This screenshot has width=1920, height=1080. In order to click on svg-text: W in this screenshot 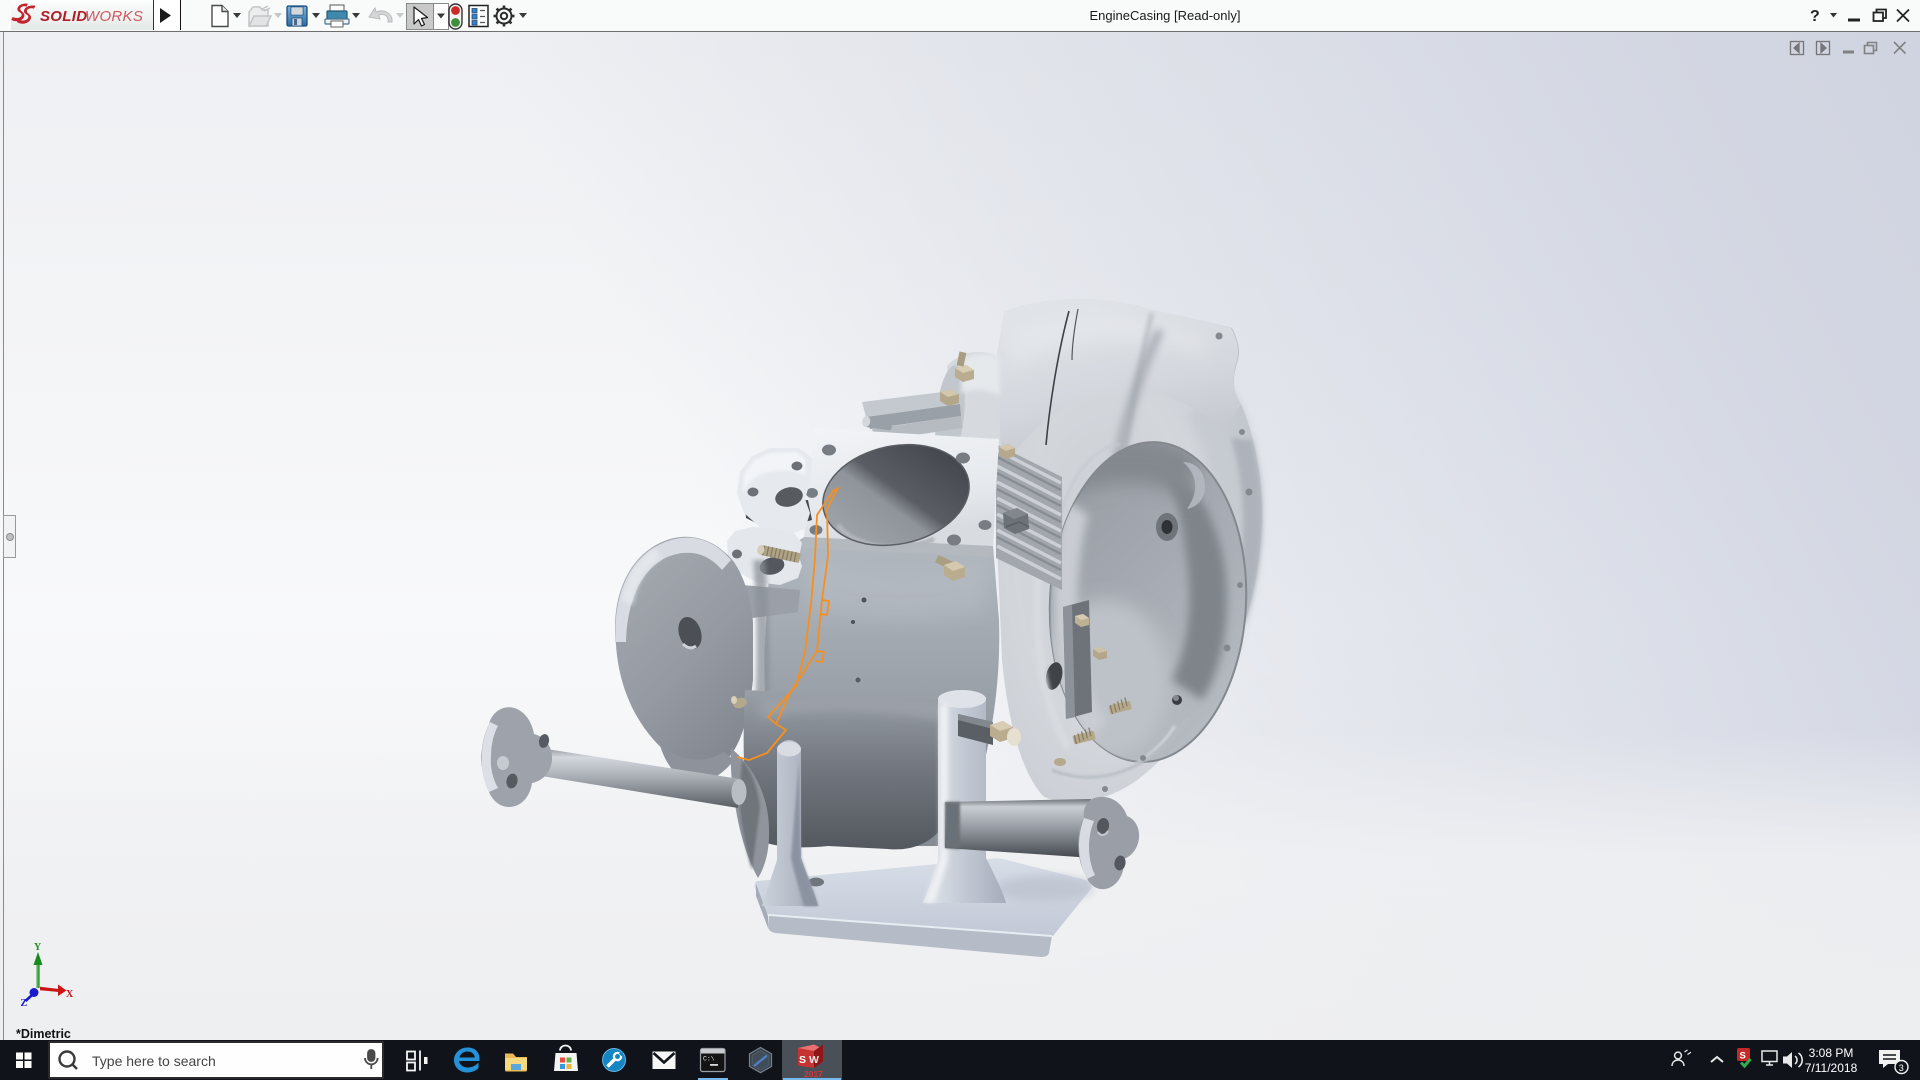, I will do `click(814, 1060)`.